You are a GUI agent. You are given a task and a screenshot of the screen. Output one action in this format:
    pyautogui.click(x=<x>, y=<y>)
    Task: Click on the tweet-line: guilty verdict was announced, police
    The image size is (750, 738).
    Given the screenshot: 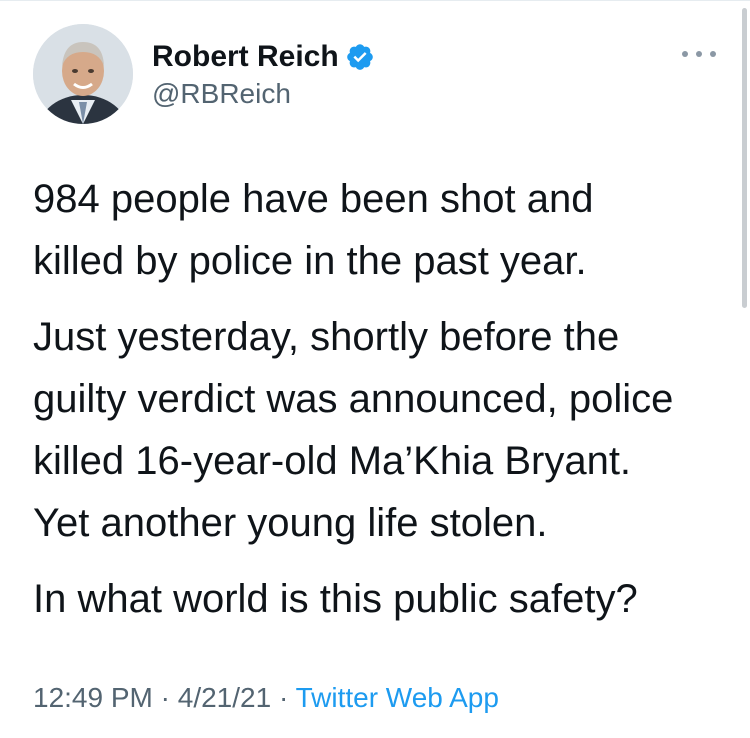 What is the action you would take?
    pyautogui.click(x=353, y=399)
    